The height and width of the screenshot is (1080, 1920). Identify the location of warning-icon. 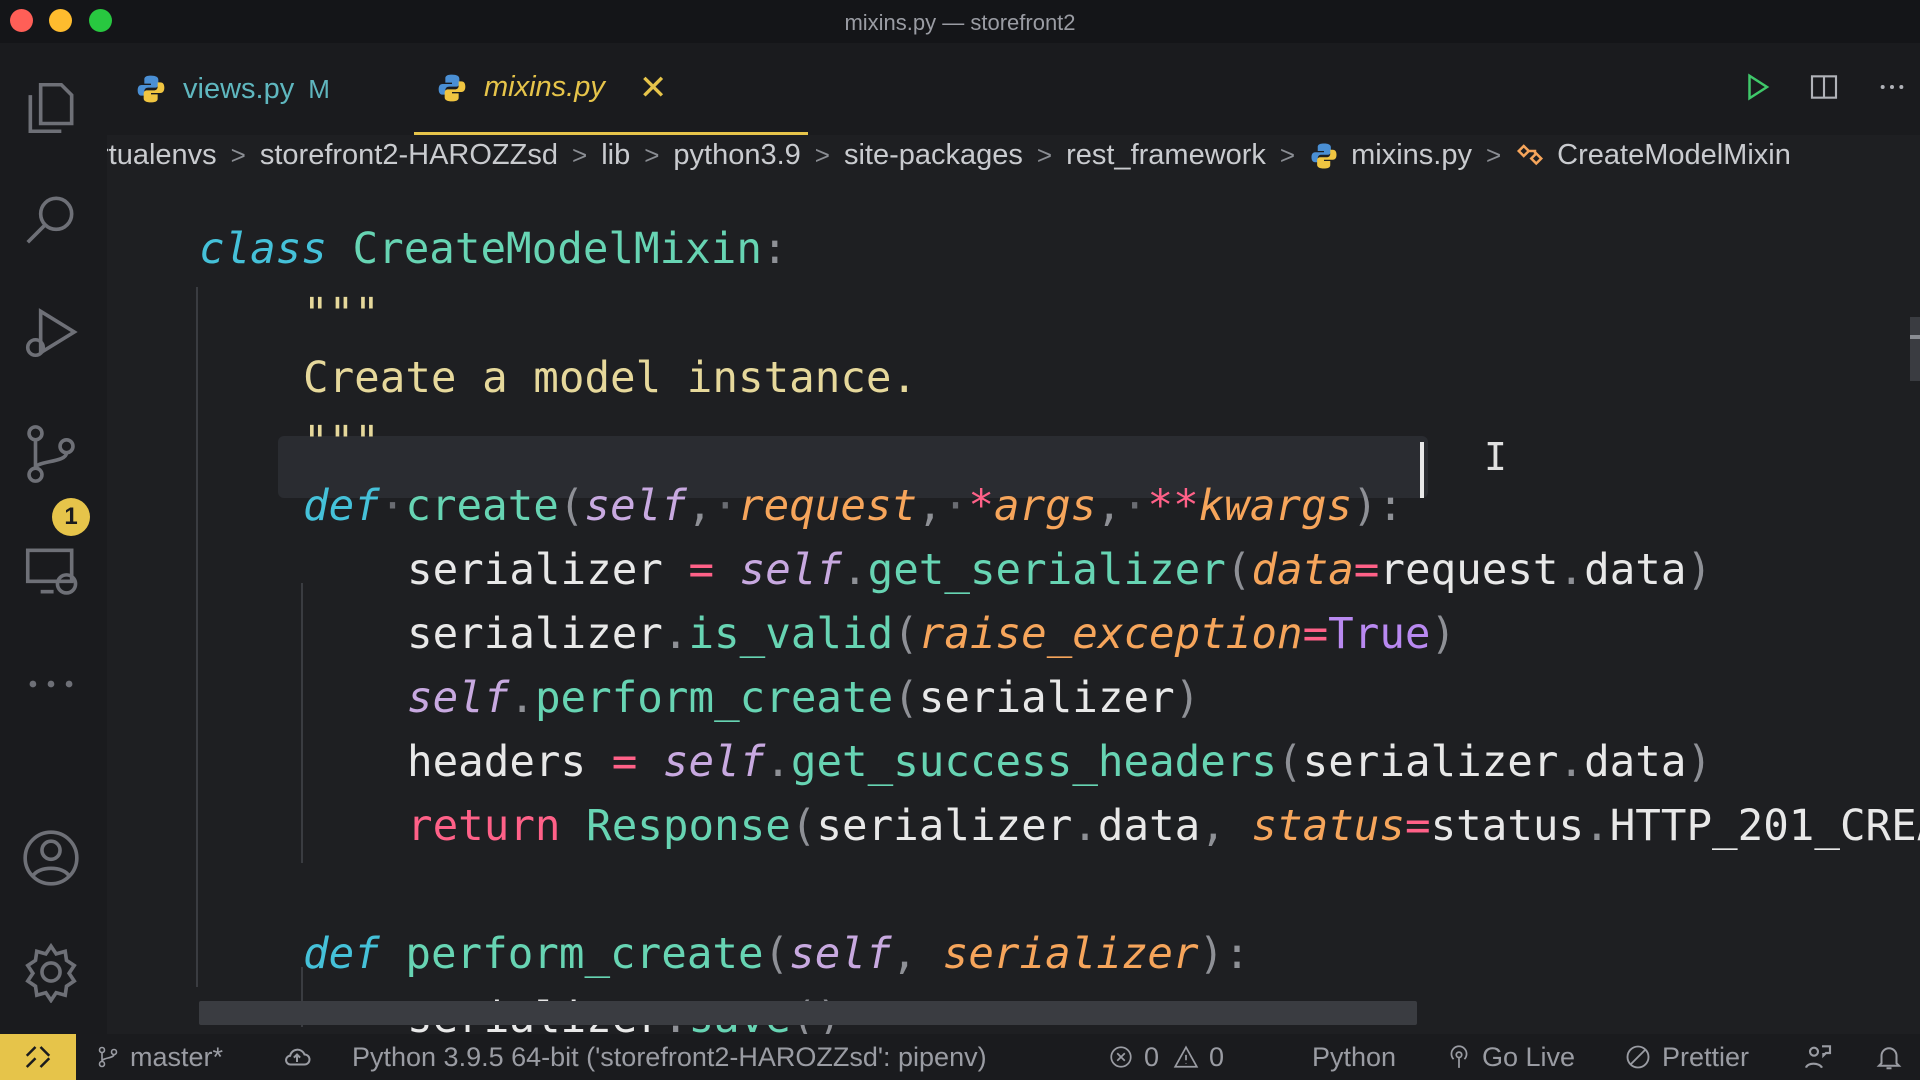
(1186, 1056).